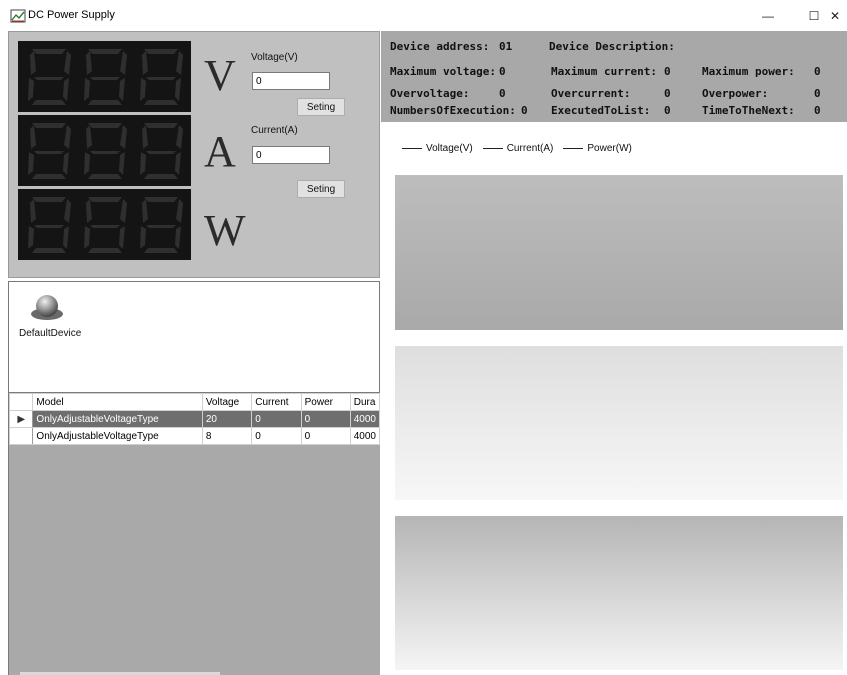 The image size is (847, 675). I want to click on power-display, so click(104, 224).